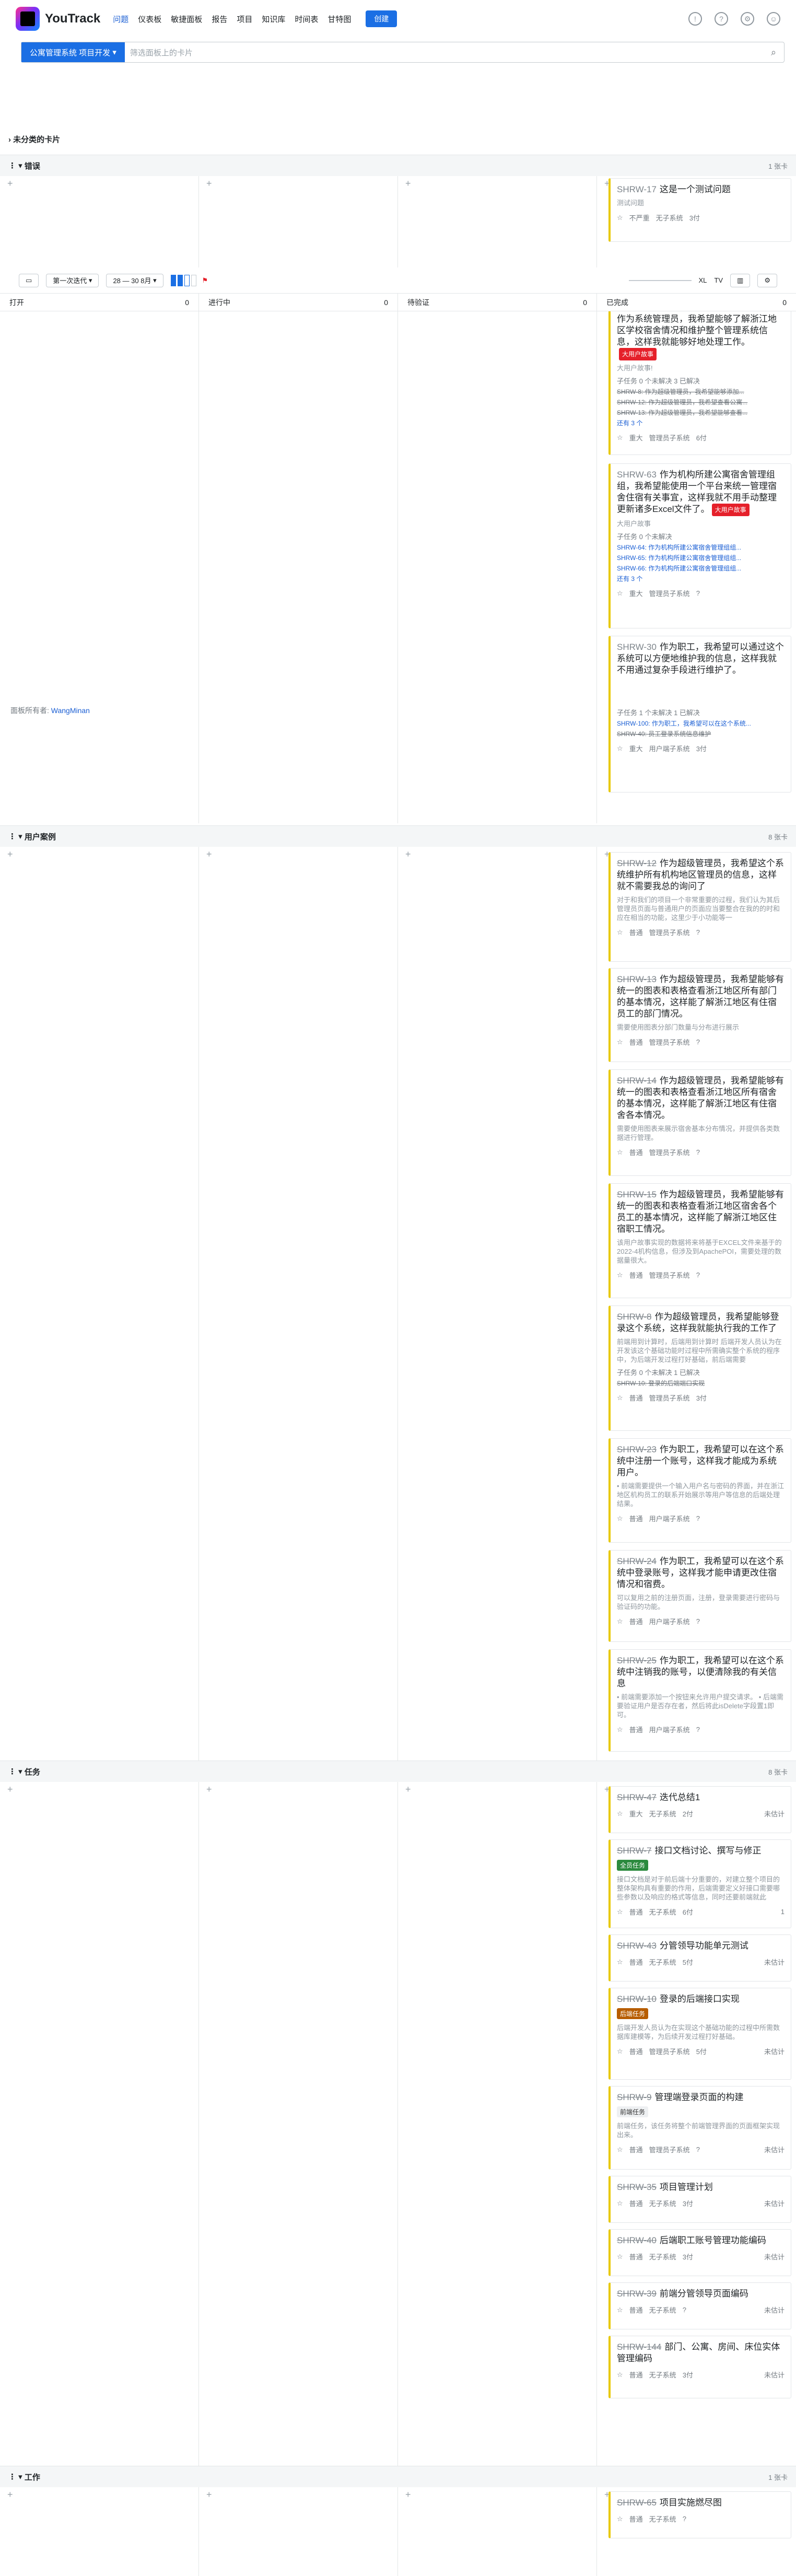  Describe the element at coordinates (660, 280) in the screenshot. I see `card-size-slider` at that location.